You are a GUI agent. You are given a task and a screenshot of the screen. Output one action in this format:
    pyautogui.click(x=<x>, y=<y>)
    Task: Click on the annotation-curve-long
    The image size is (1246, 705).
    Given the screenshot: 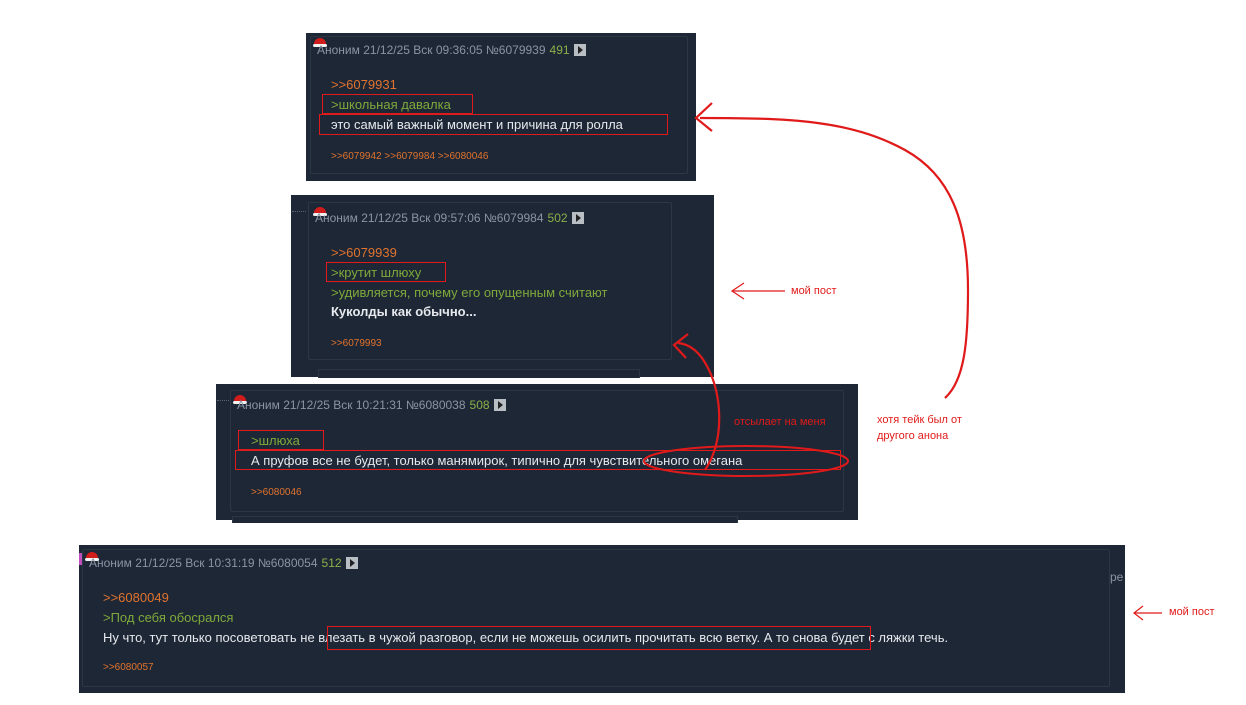 What is the action you would take?
    pyautogui.click(x=834, y=257)
    